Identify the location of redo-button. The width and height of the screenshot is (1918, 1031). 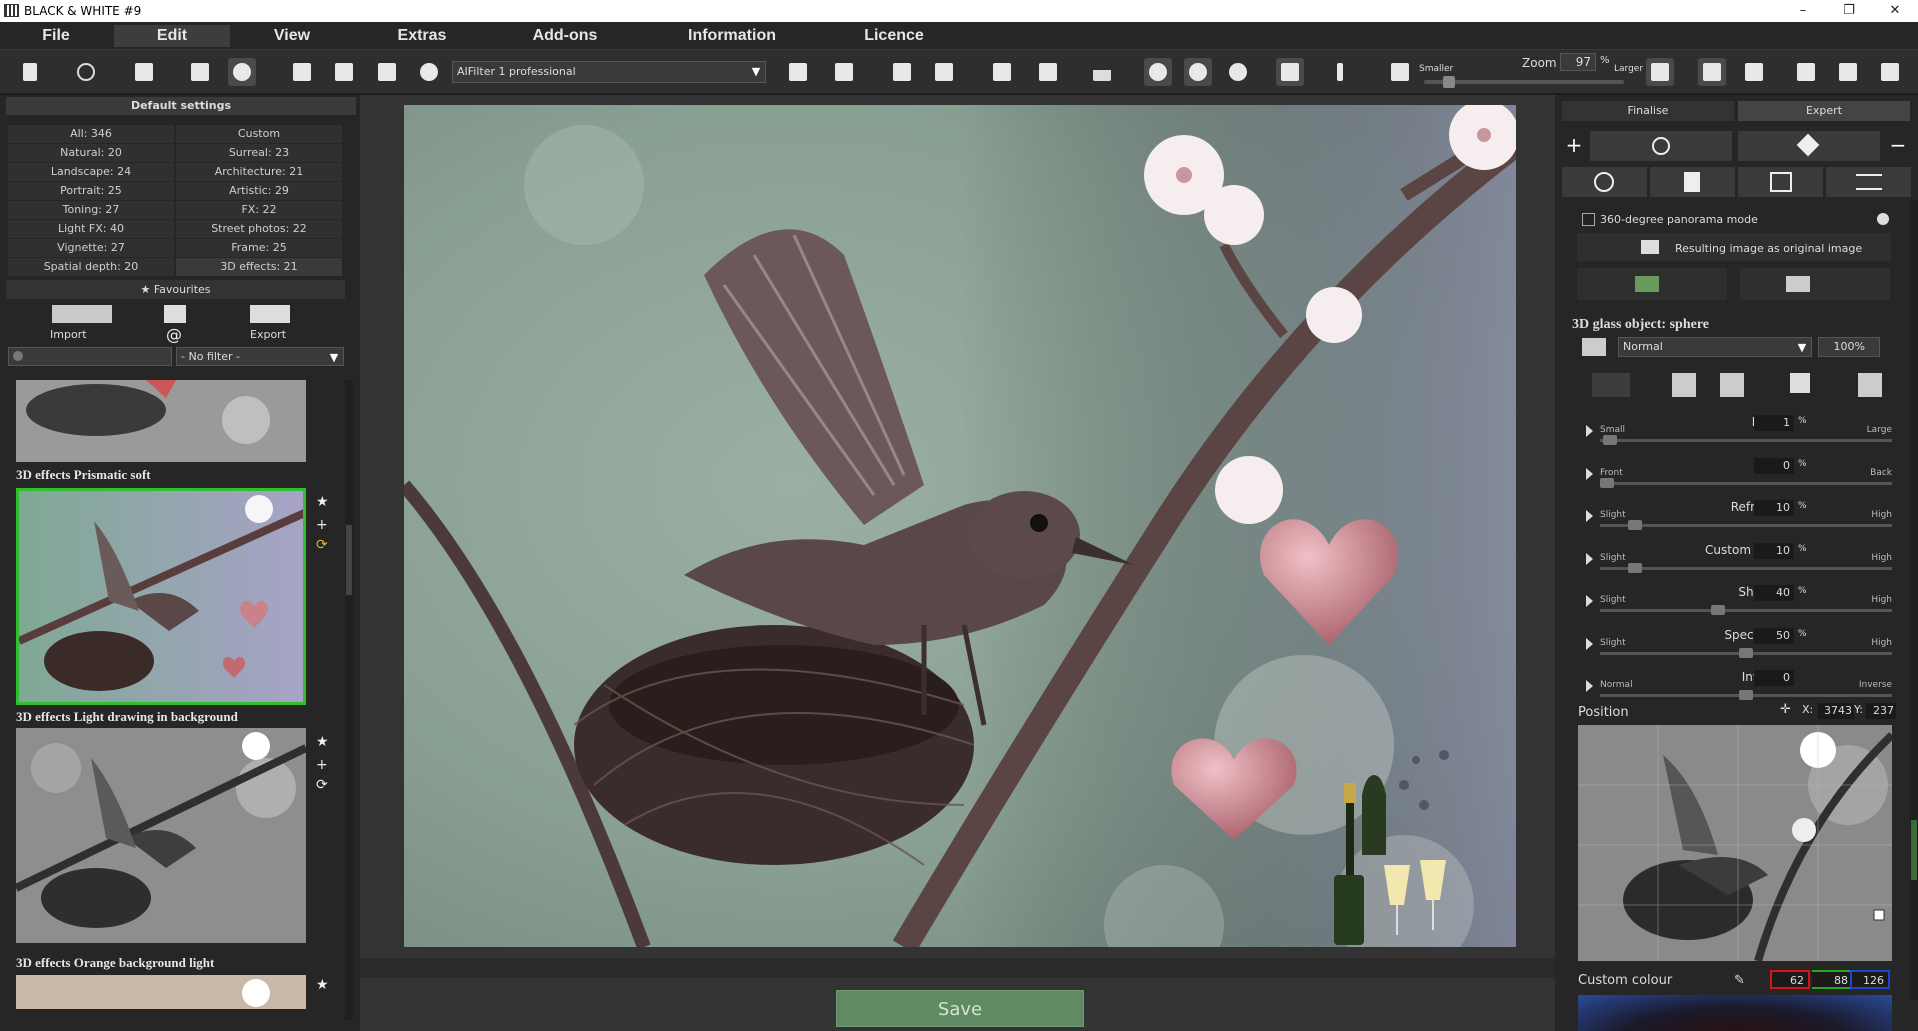
(1238, 72).